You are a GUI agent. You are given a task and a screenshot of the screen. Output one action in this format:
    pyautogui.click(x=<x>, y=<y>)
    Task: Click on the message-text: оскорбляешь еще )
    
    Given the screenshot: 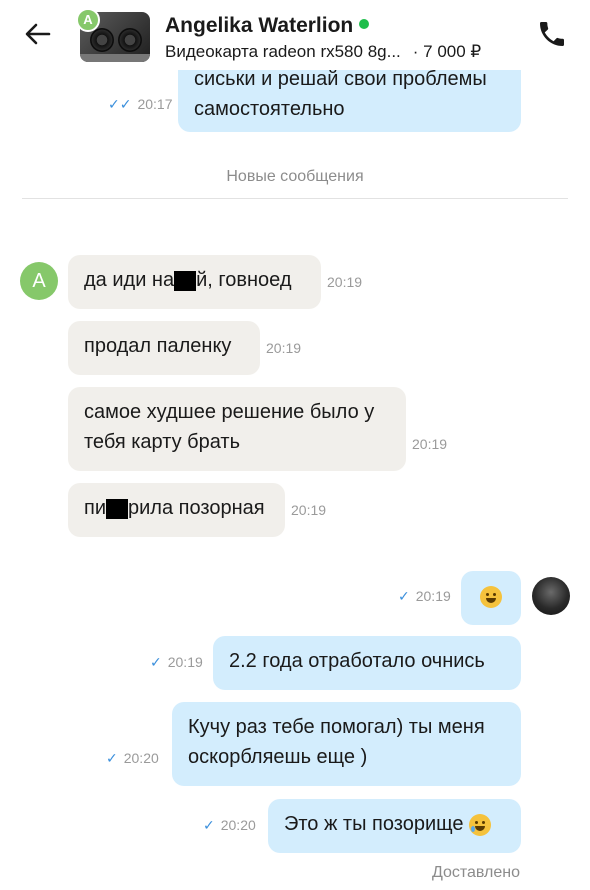 What is the action you would take?
    pyautogui.click(x=278, y=757)
    